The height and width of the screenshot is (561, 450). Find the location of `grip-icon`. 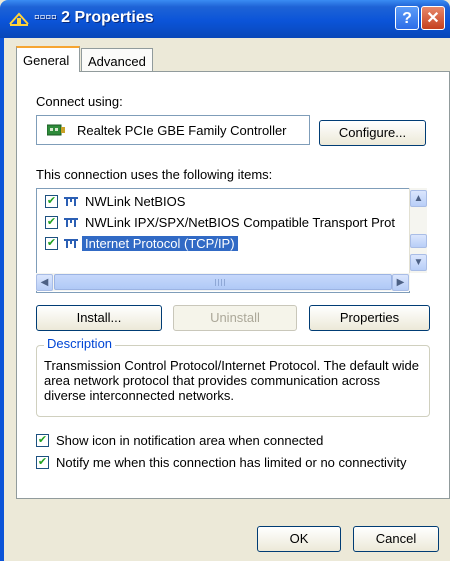

grip-icon is located at coordinates (221, 282).